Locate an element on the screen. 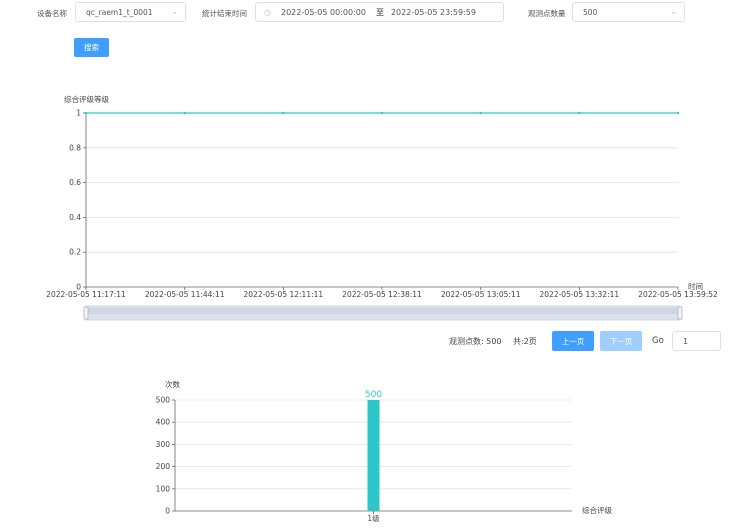  x-tick-label: 2022-05-05 13:32:11 is located at coordinates (580, 294).